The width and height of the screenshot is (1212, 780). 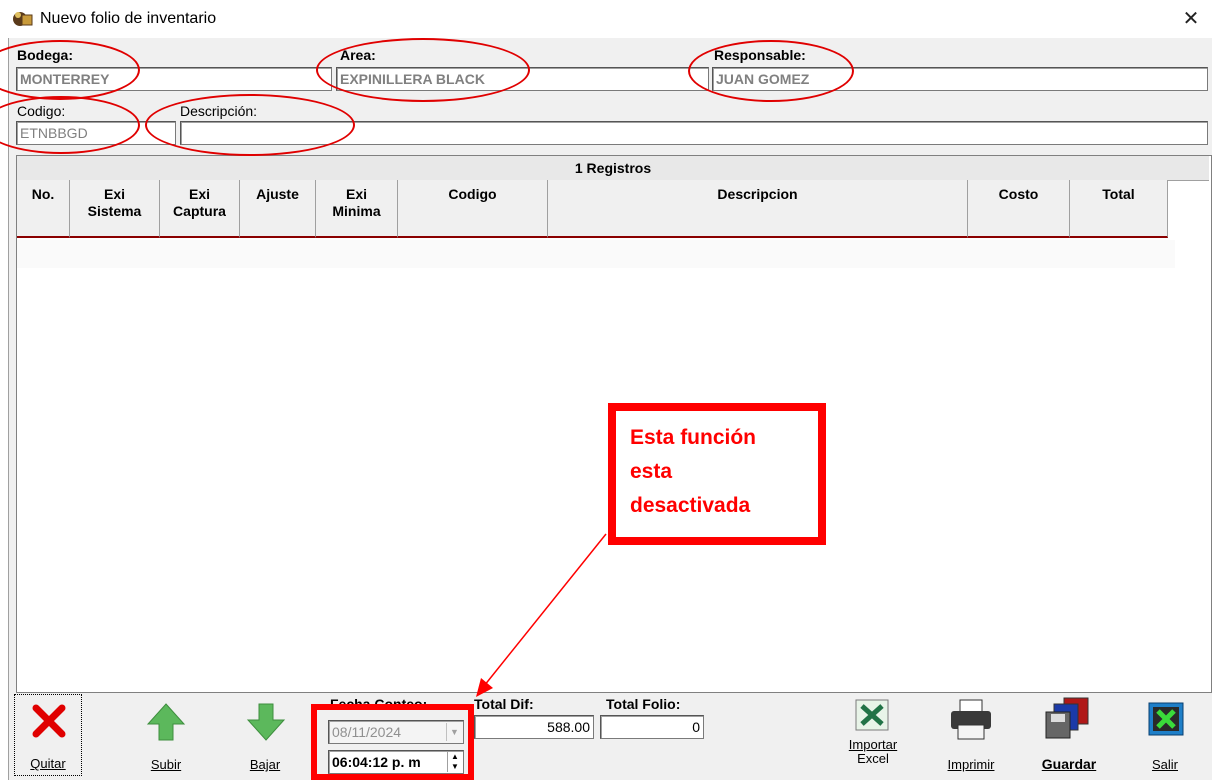 I want to click on salir-button: Salir, so click(x=1165, y=735).